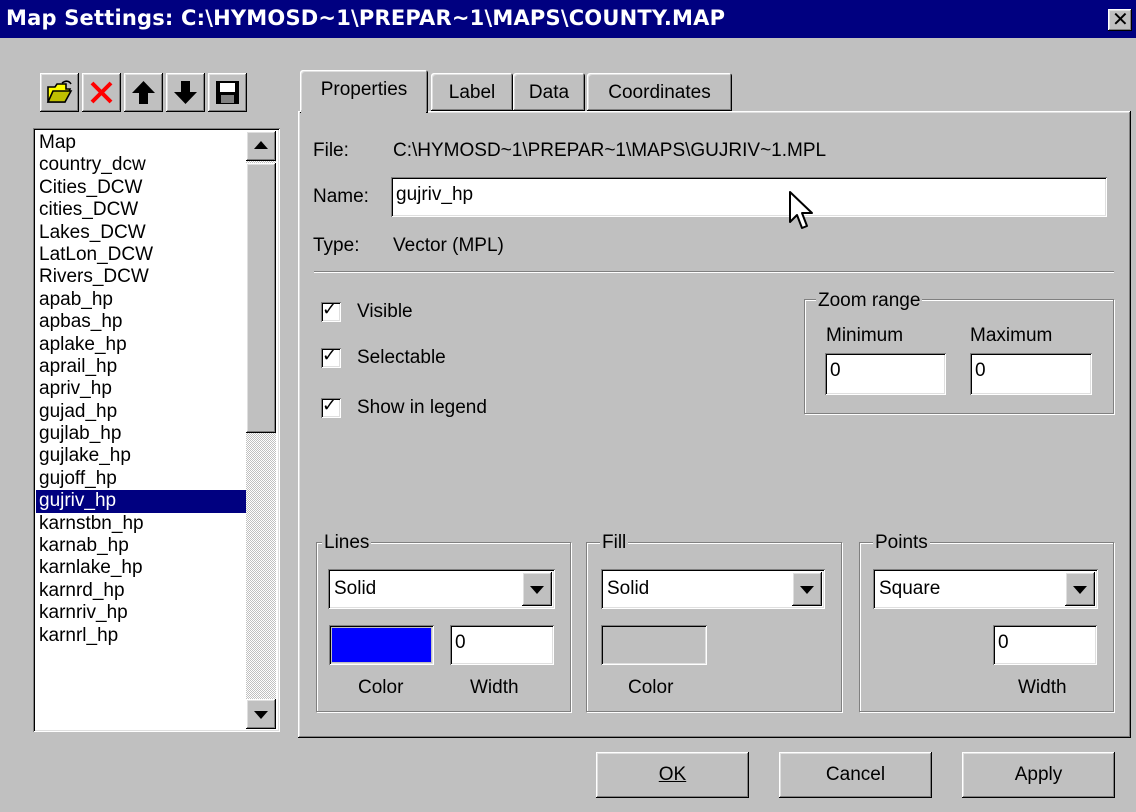 This screenshot has width=1136, height=812. Describe the element at coordinates (801, 210) in the screenshot. I see `mouse-pointer-icon` at that location.